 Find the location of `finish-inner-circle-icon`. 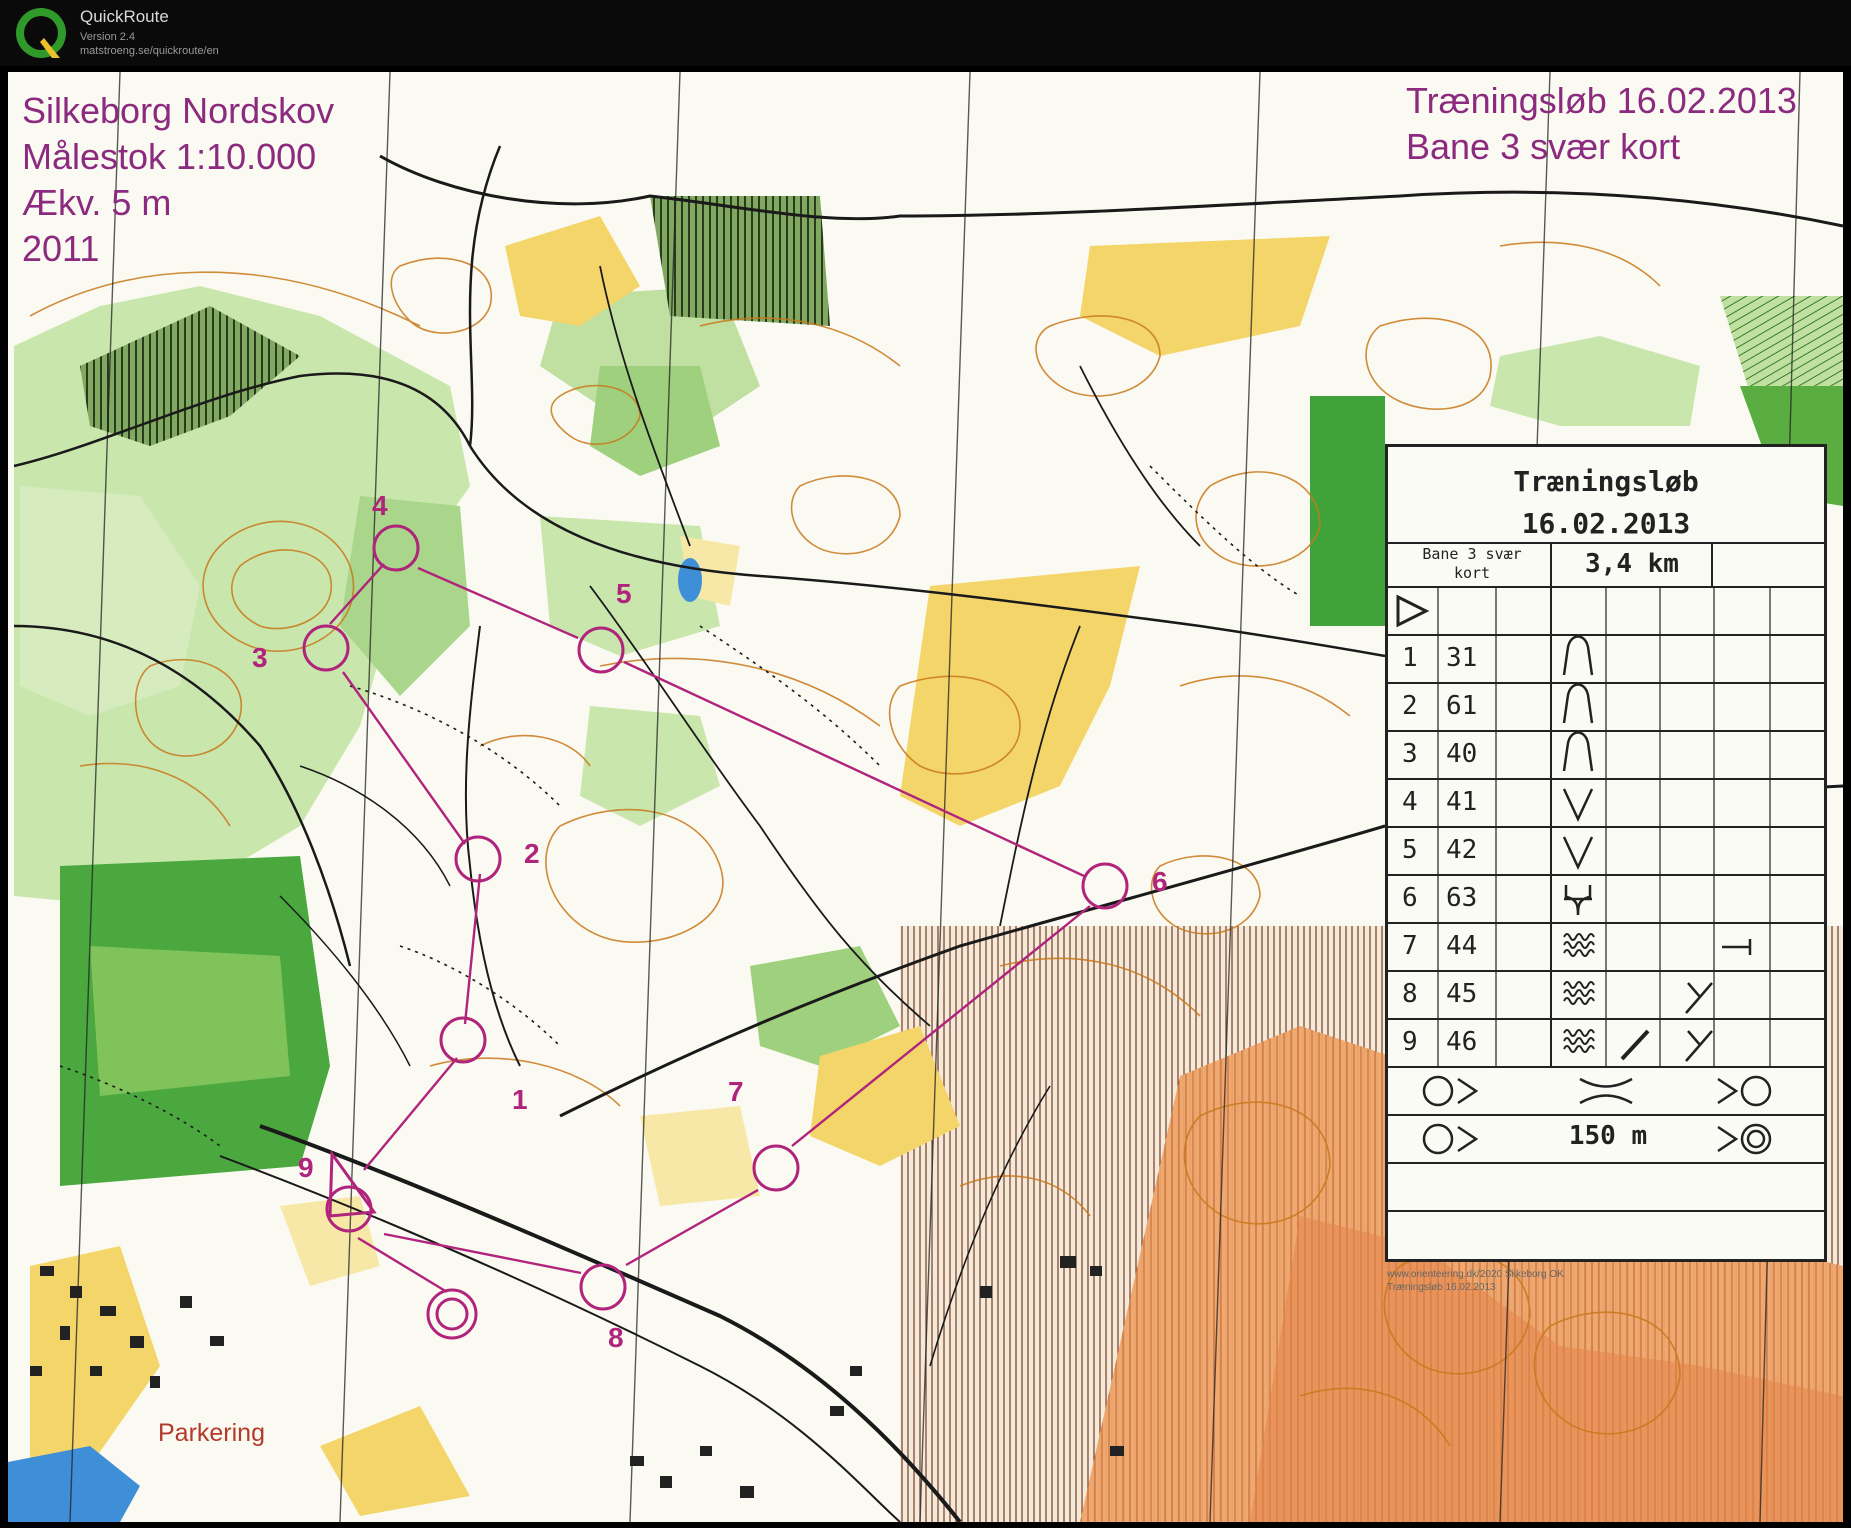

finish-inner-circle-icon is located at coordinates (1756, 1139).